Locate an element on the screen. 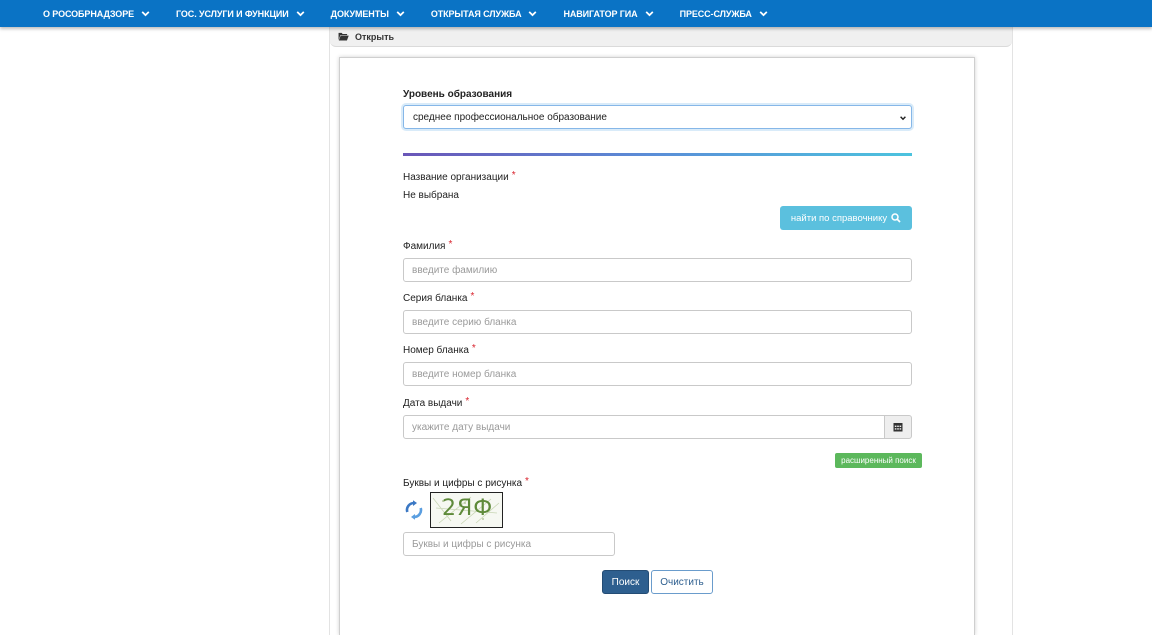 Image resolution: width=1152 pixels, height=635 pixels. captcha-label: Буквы и цифры с рисунка * is located at coordinates (466, 482).